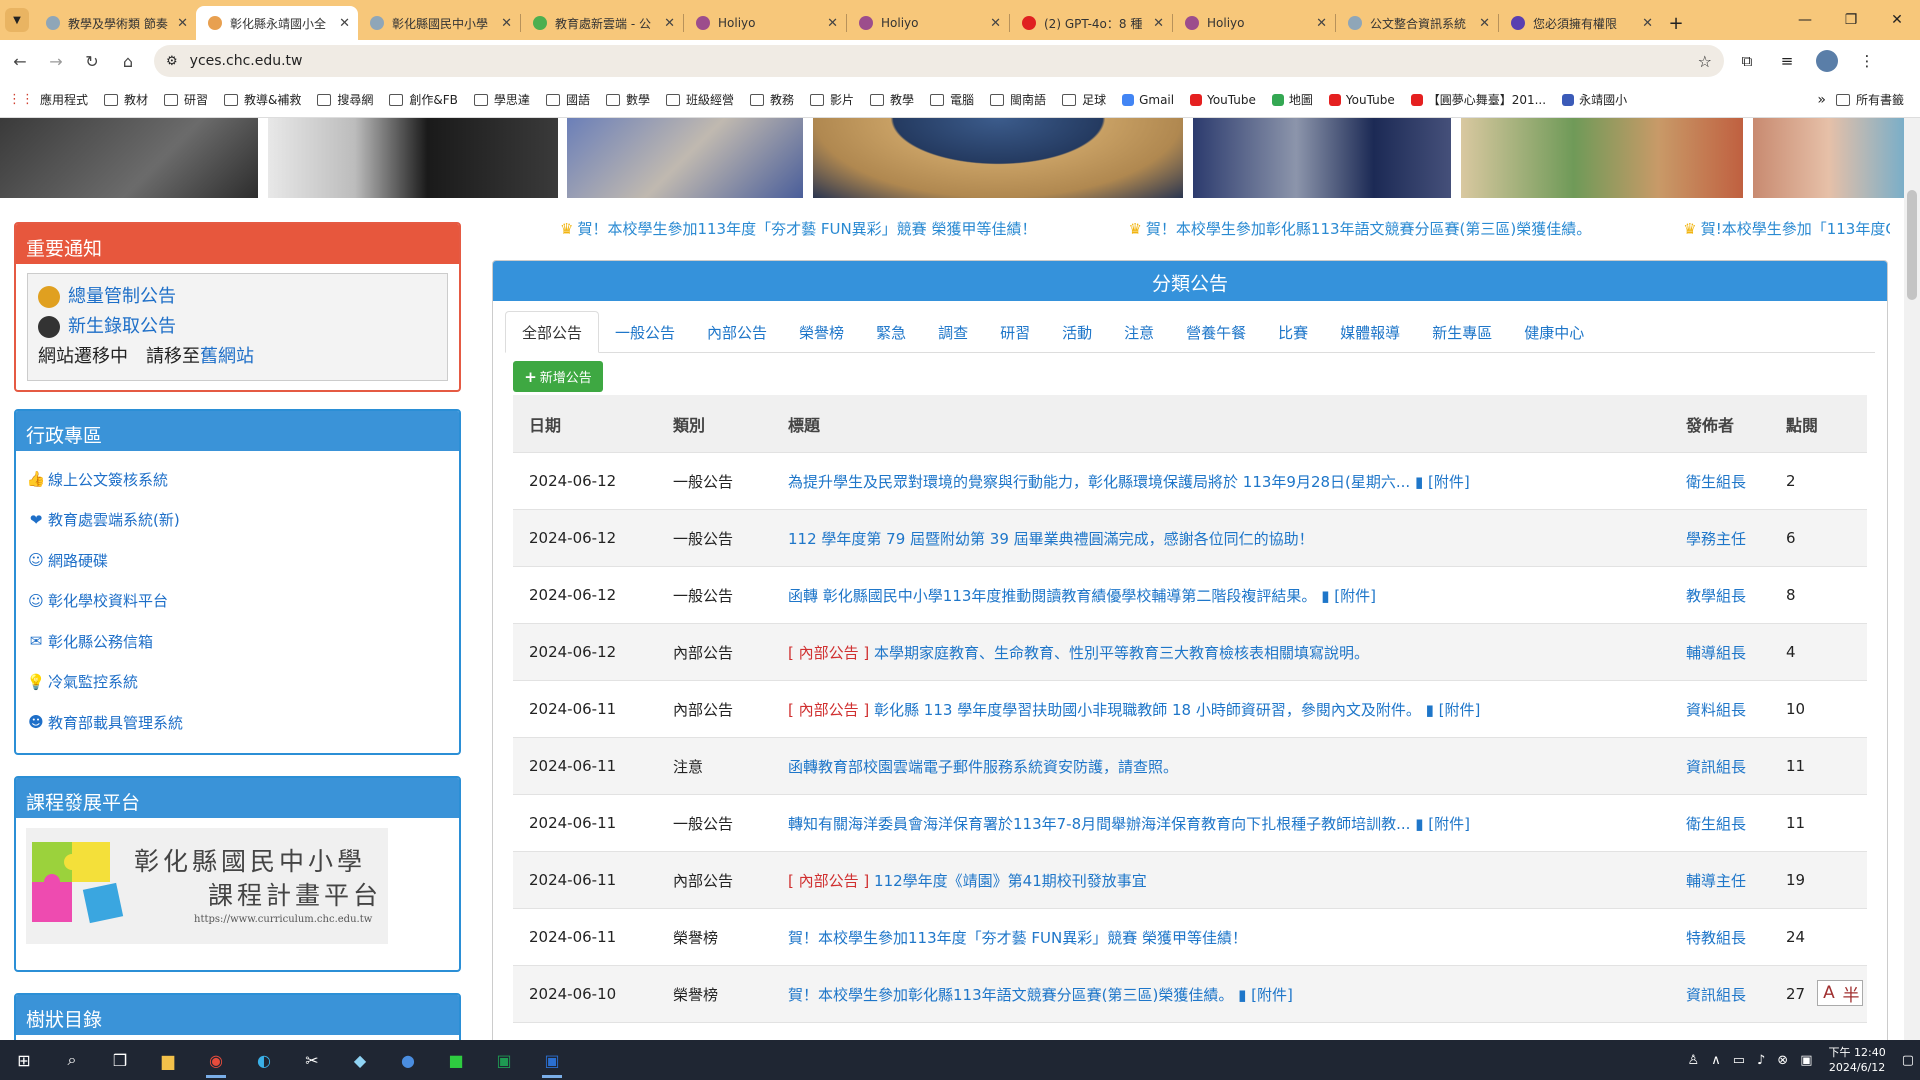  I want to click on announcement-title-link: 112學年度《靖園》第41期校刊發放事宜, so click(1010, 881).